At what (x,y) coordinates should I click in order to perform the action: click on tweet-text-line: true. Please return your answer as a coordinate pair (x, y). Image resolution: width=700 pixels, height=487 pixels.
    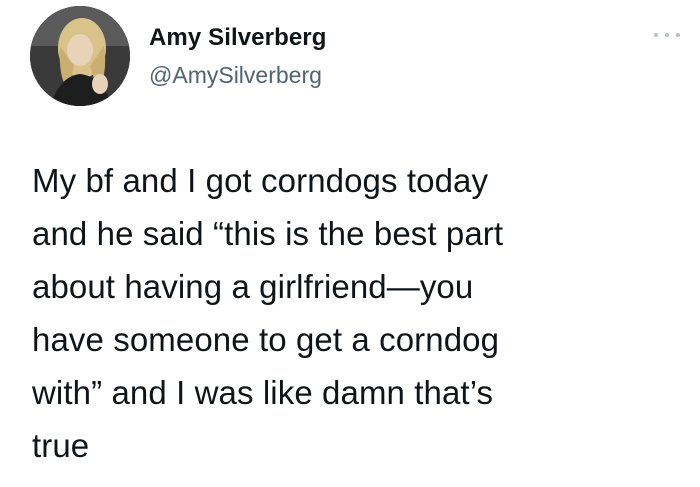
    Looking at the image, I should click on (61, 445).